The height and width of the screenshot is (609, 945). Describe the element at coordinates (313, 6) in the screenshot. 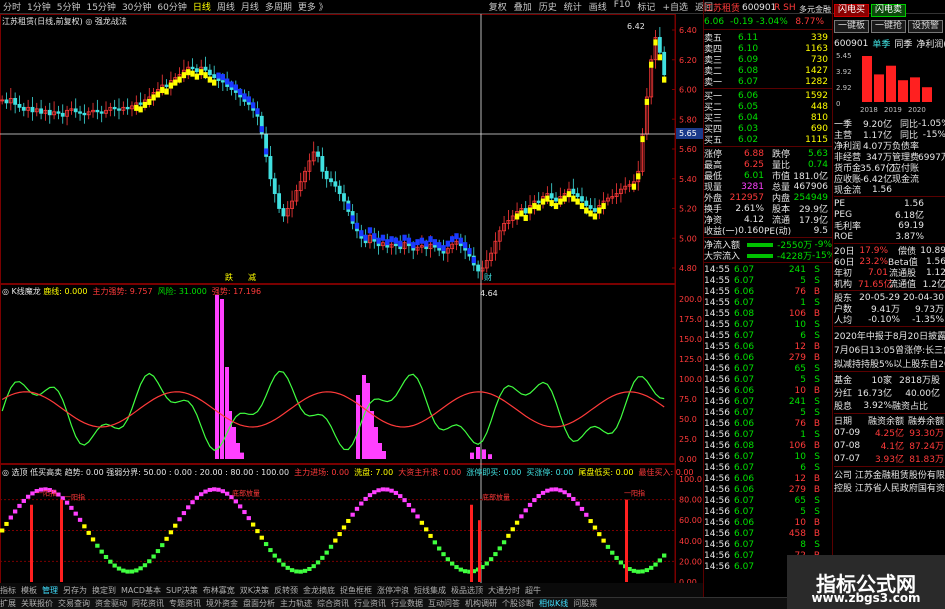

I see `period-tab-10: 更多 》` at that location.